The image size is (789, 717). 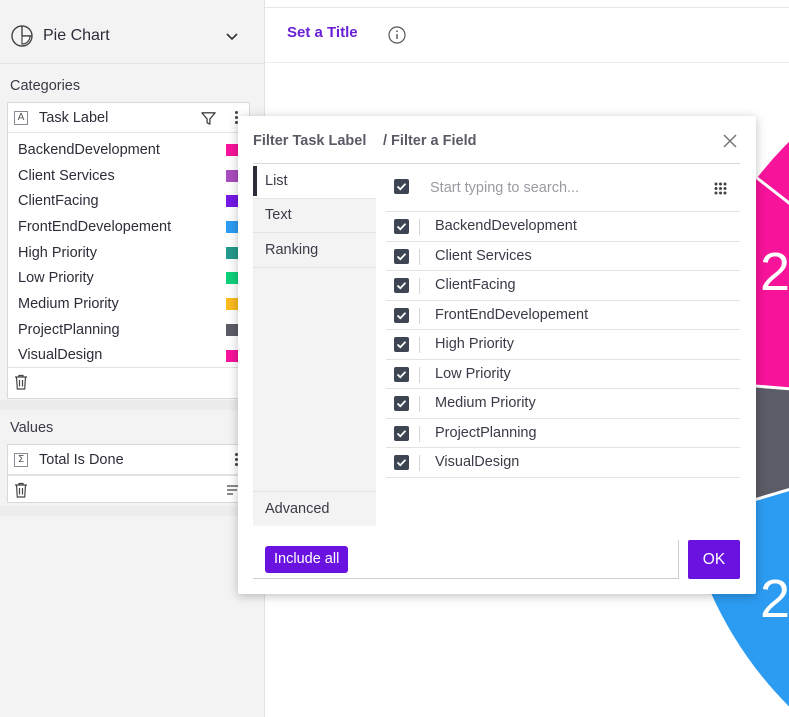 What do you see at coordinates (397, 35) in the screenshot?
I see `info-icon` at bounding box center [397, 35].